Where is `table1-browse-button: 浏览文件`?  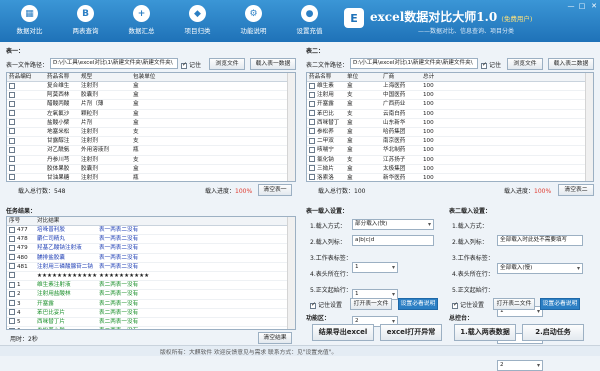 table1-browse-button: 浏览文件 is located at coordinates (227, 64).